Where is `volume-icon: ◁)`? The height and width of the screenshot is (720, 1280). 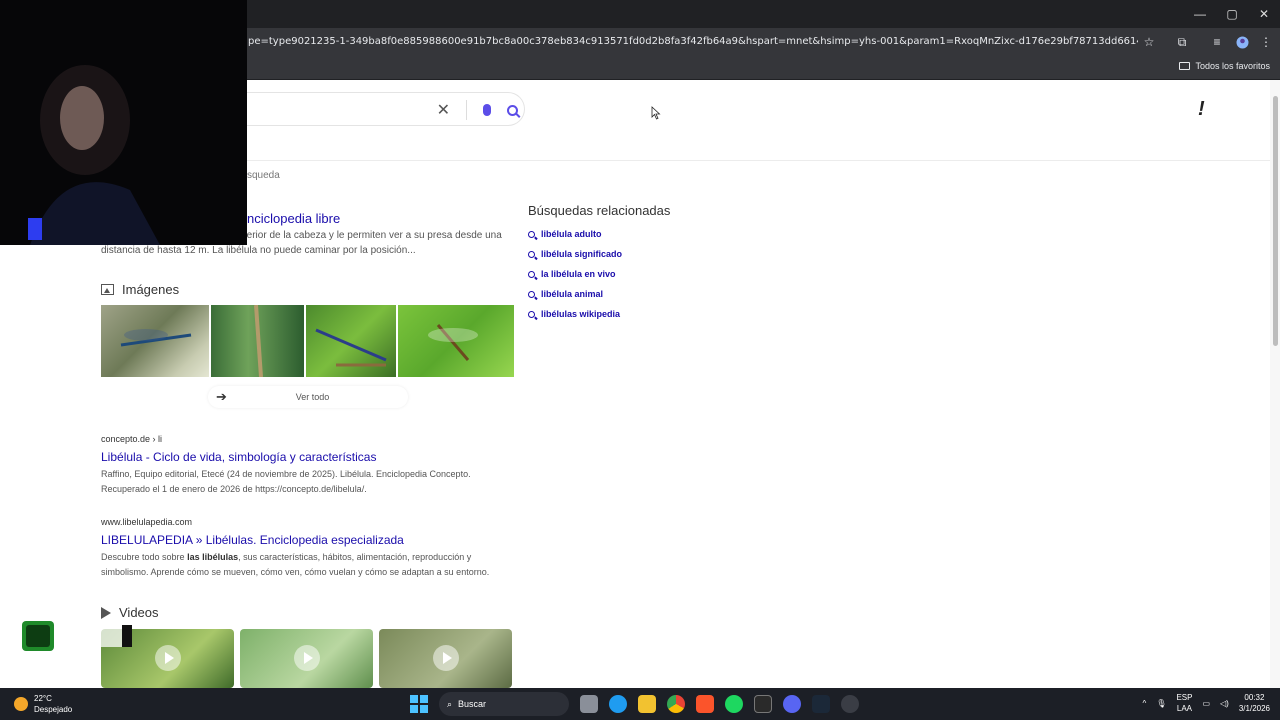
volume-icon: ◁) is located at coordinates (1224, 703).